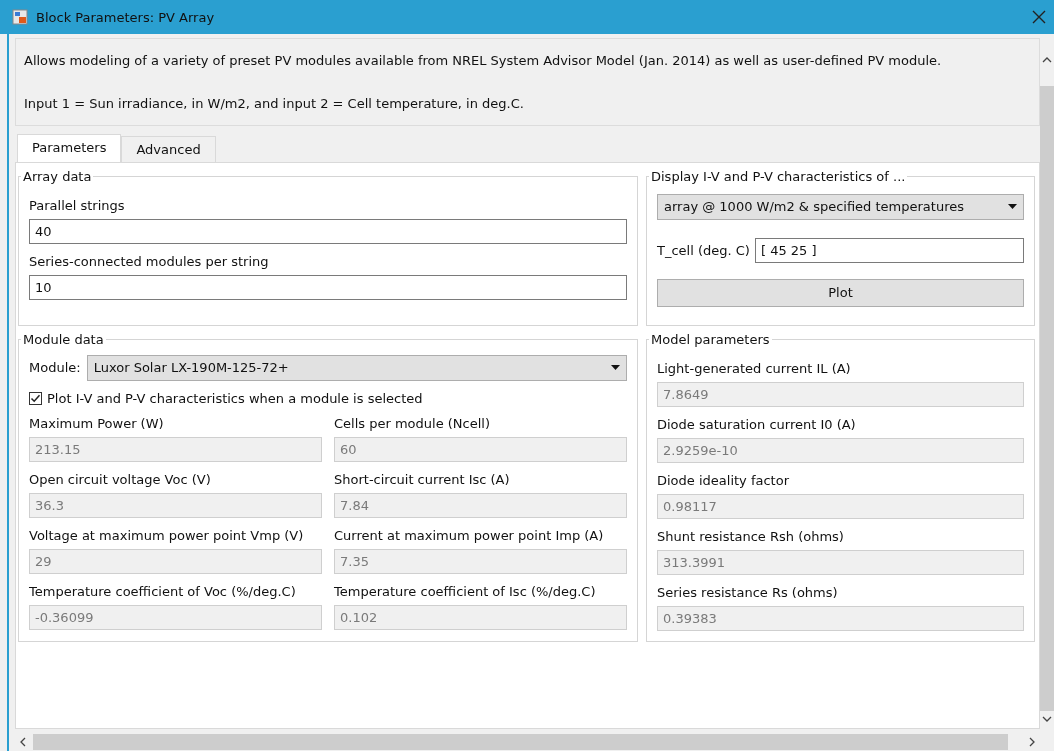 The height and width of the screenshot is (751, 1054). I want to click on input-field: 10, so click(328, 287).